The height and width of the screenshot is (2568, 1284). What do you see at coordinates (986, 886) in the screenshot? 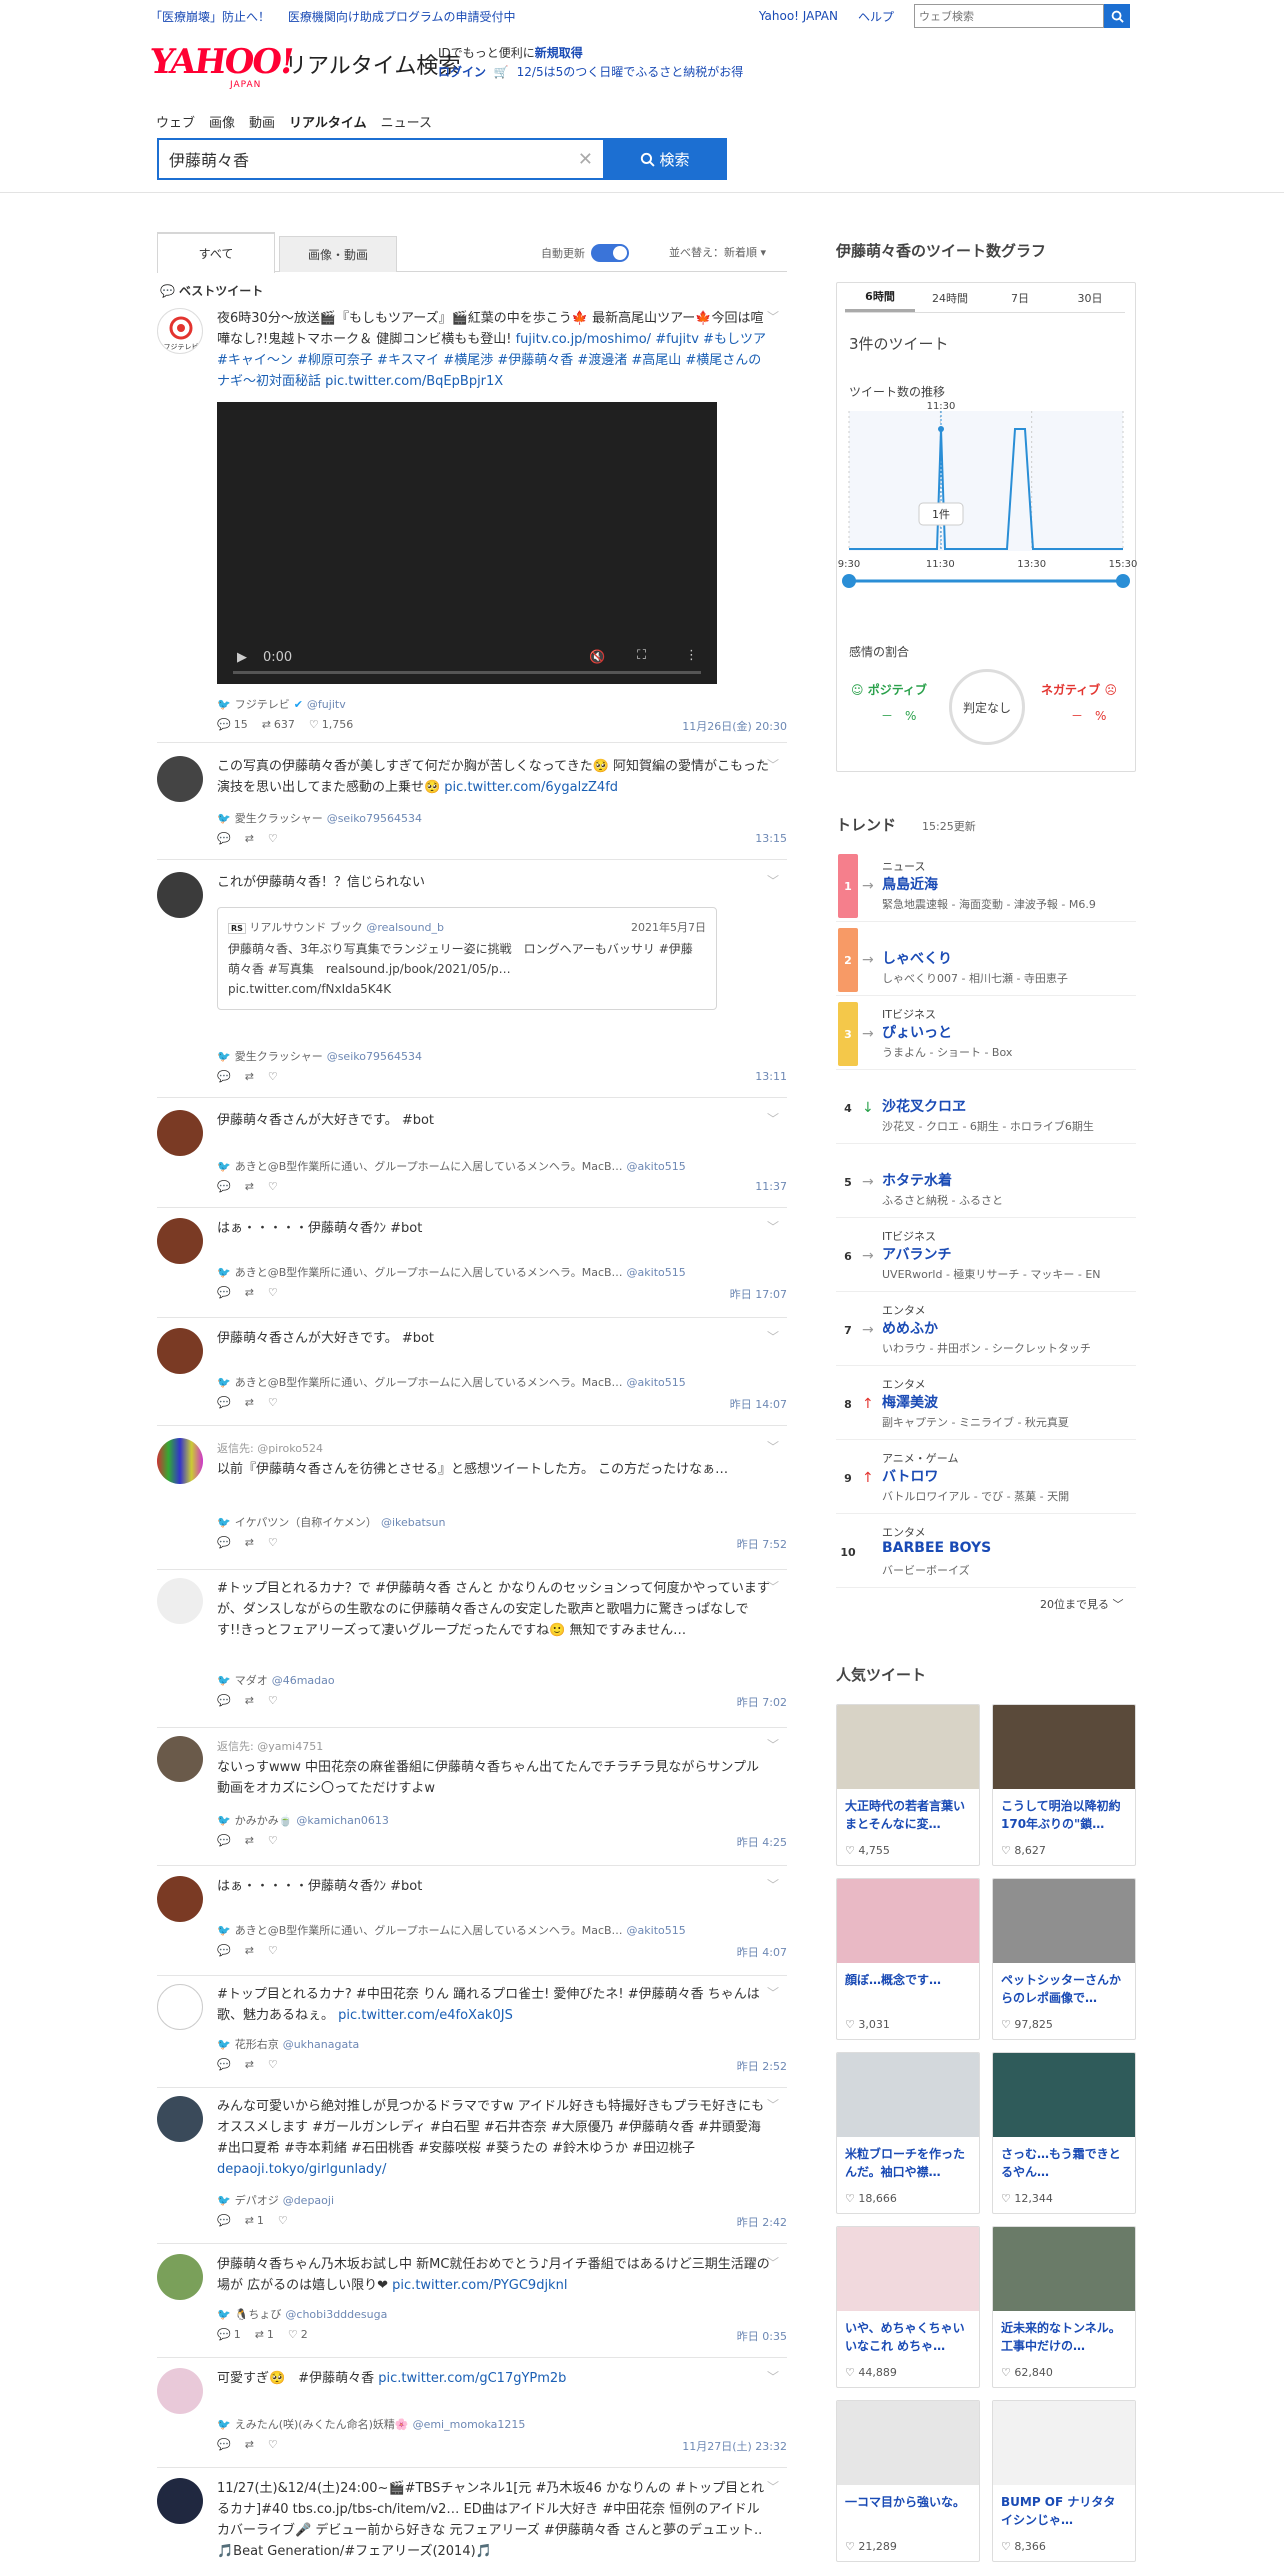
I see `trend-item: 1 → ニュース 鳥島近海 緊急地震速報 - 海面変動 - 津波予報 - M6.9` at bounding box center [986, 886].